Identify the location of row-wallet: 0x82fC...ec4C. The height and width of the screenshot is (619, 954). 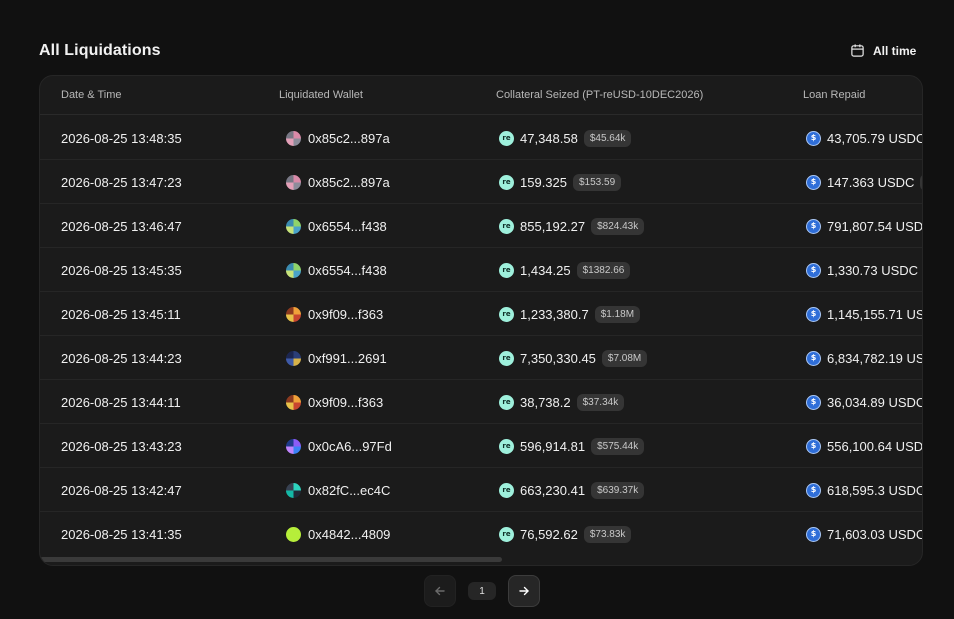
(338, 490).